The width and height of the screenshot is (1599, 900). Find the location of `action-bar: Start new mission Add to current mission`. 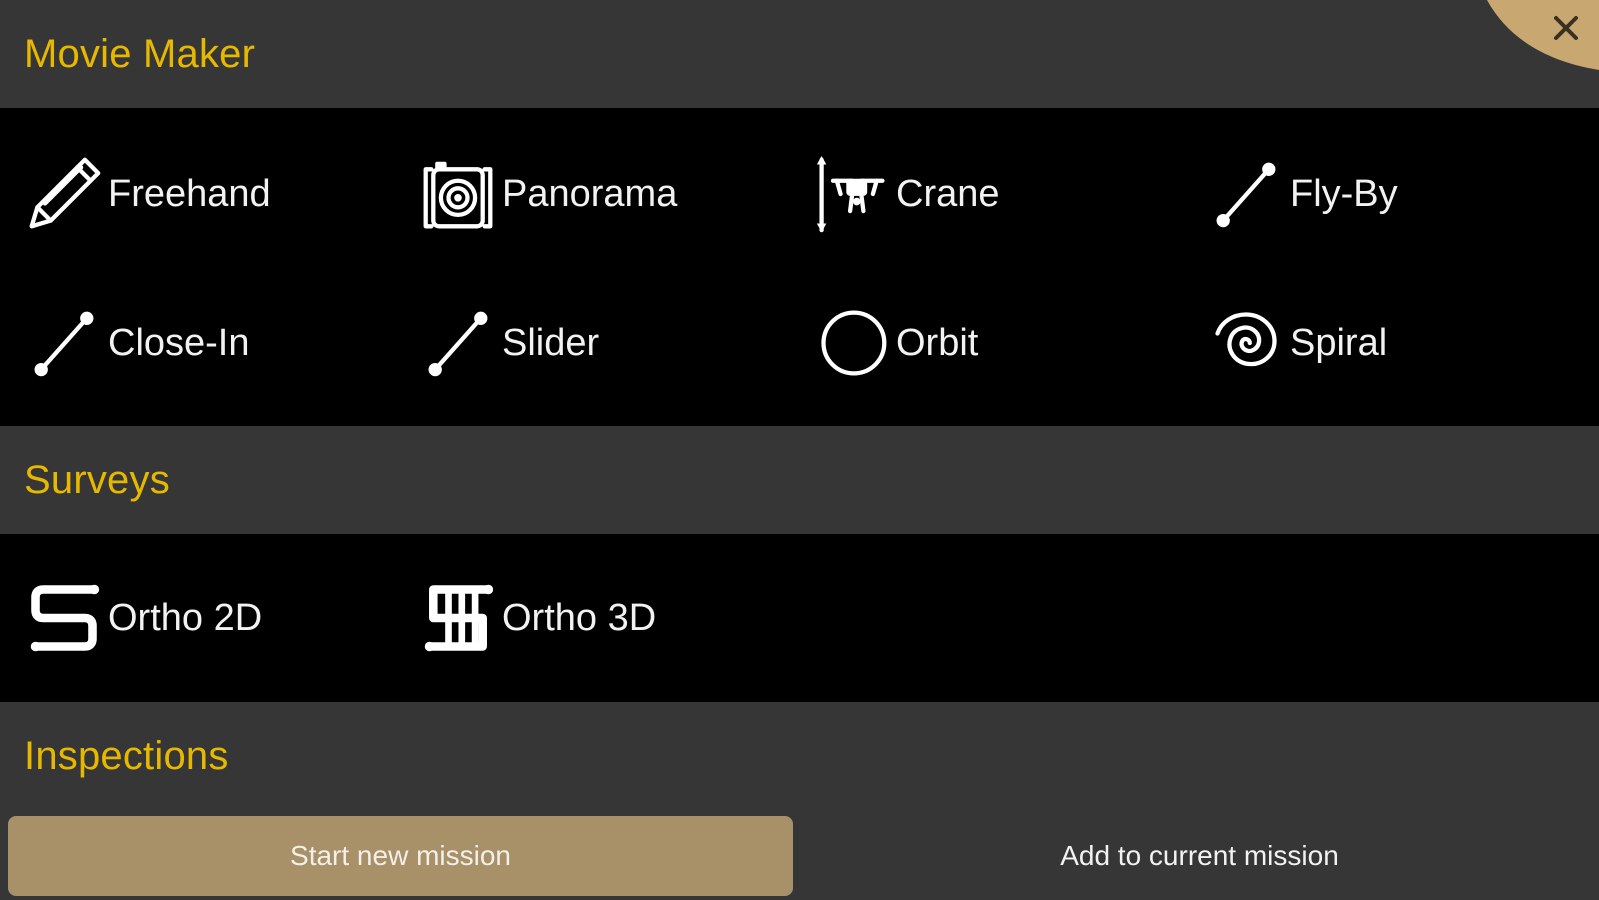

action-bar: Start new mission Add to current mission is located at coordinates (799, 855).